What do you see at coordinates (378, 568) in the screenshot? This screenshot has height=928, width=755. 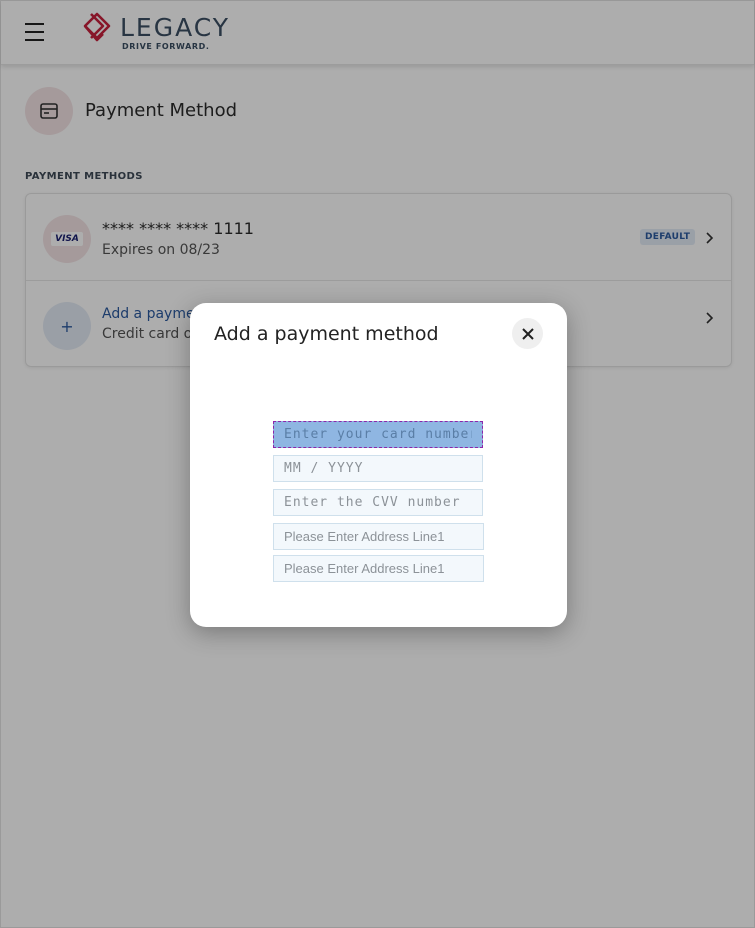 I see `address-line2-input` at bounding box center [378, 568].